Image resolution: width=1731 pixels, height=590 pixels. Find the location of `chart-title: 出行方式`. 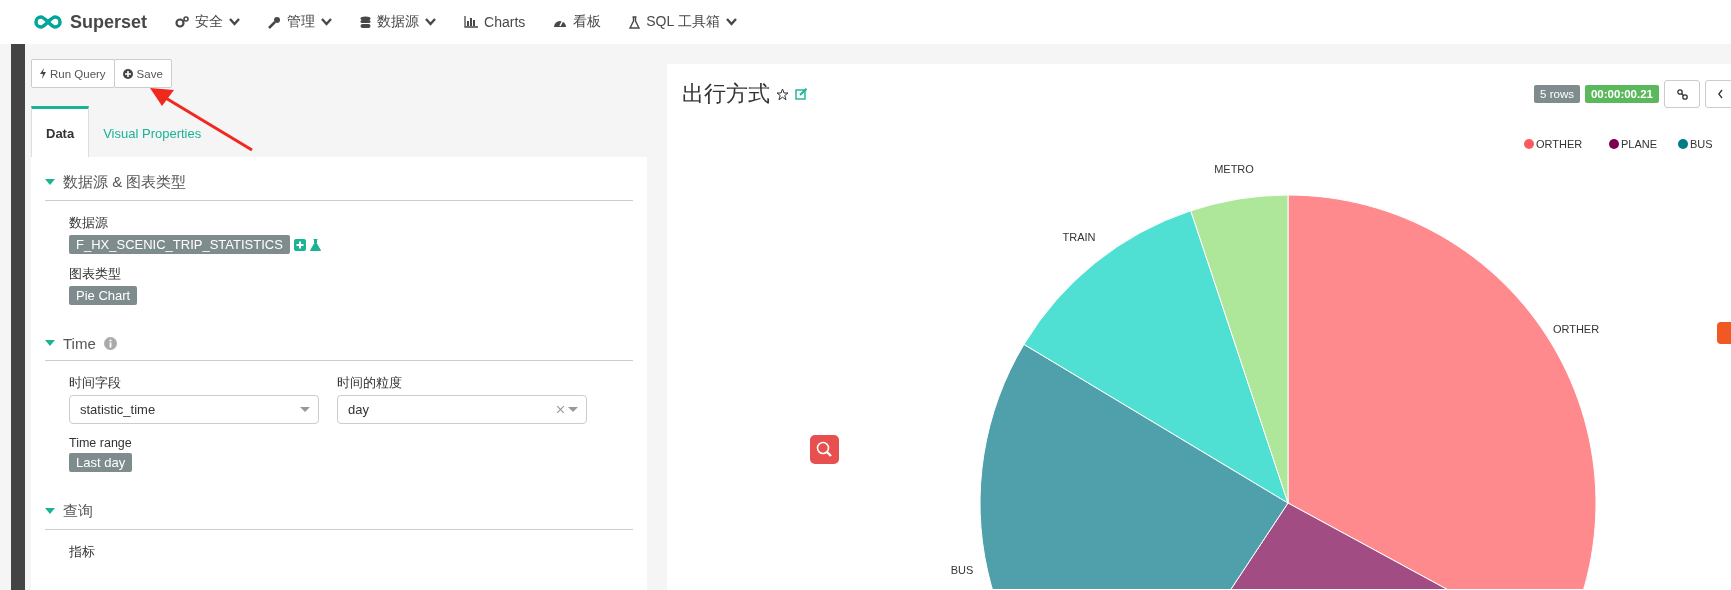

chart-title: 出行方式 is located at coordinates (726, 94).